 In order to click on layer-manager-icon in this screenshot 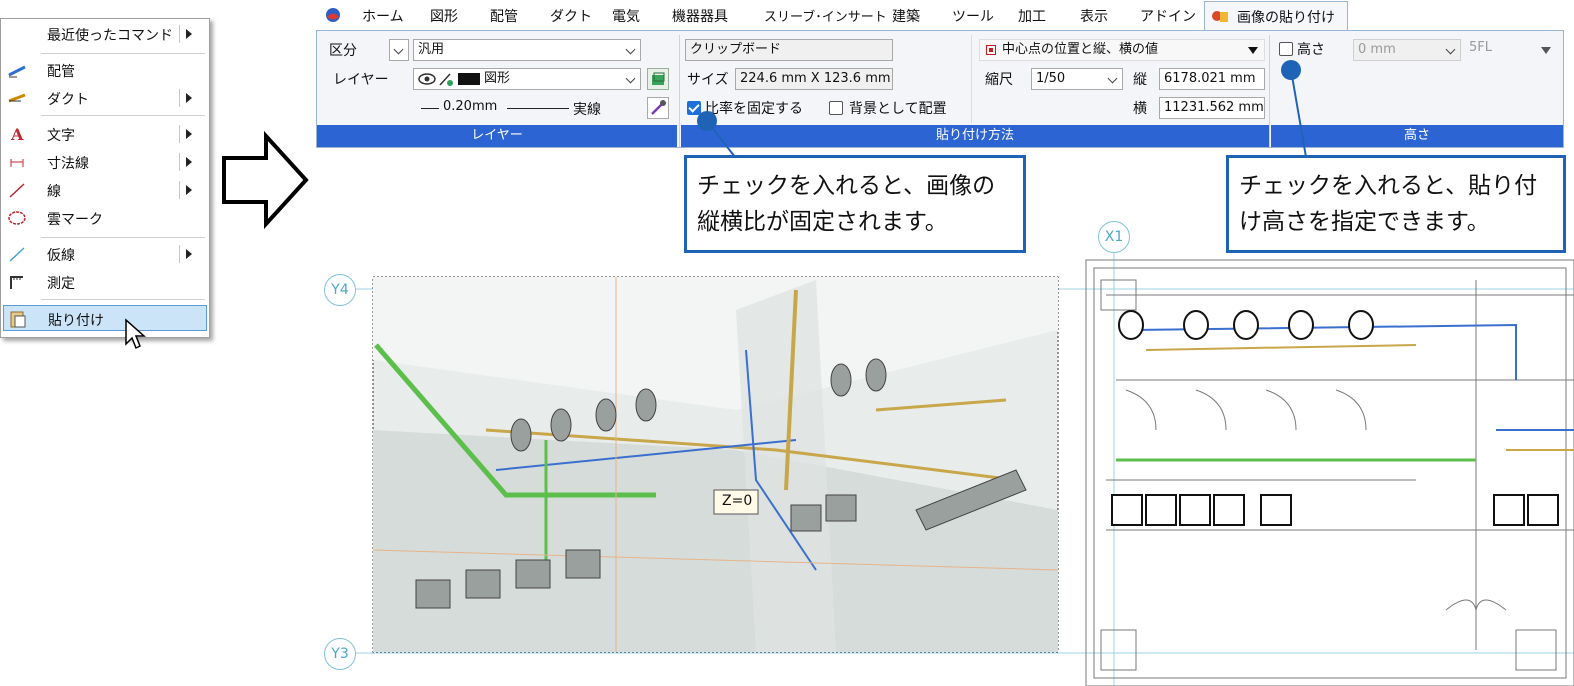, I will do `click(658, 78)`.